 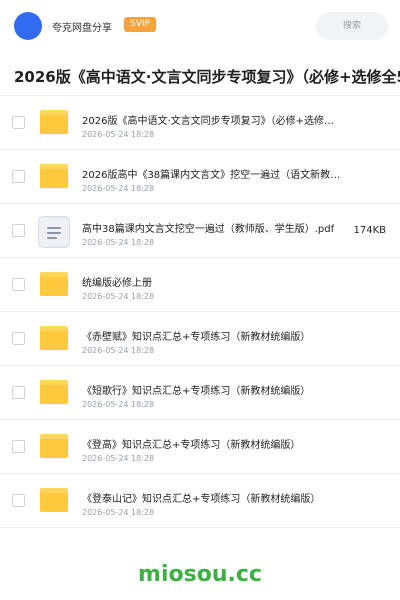 I want to click on file-name: 《短歌行》知识点汇总+专项练习（新教材统编版）, so click(x=196, y=391).